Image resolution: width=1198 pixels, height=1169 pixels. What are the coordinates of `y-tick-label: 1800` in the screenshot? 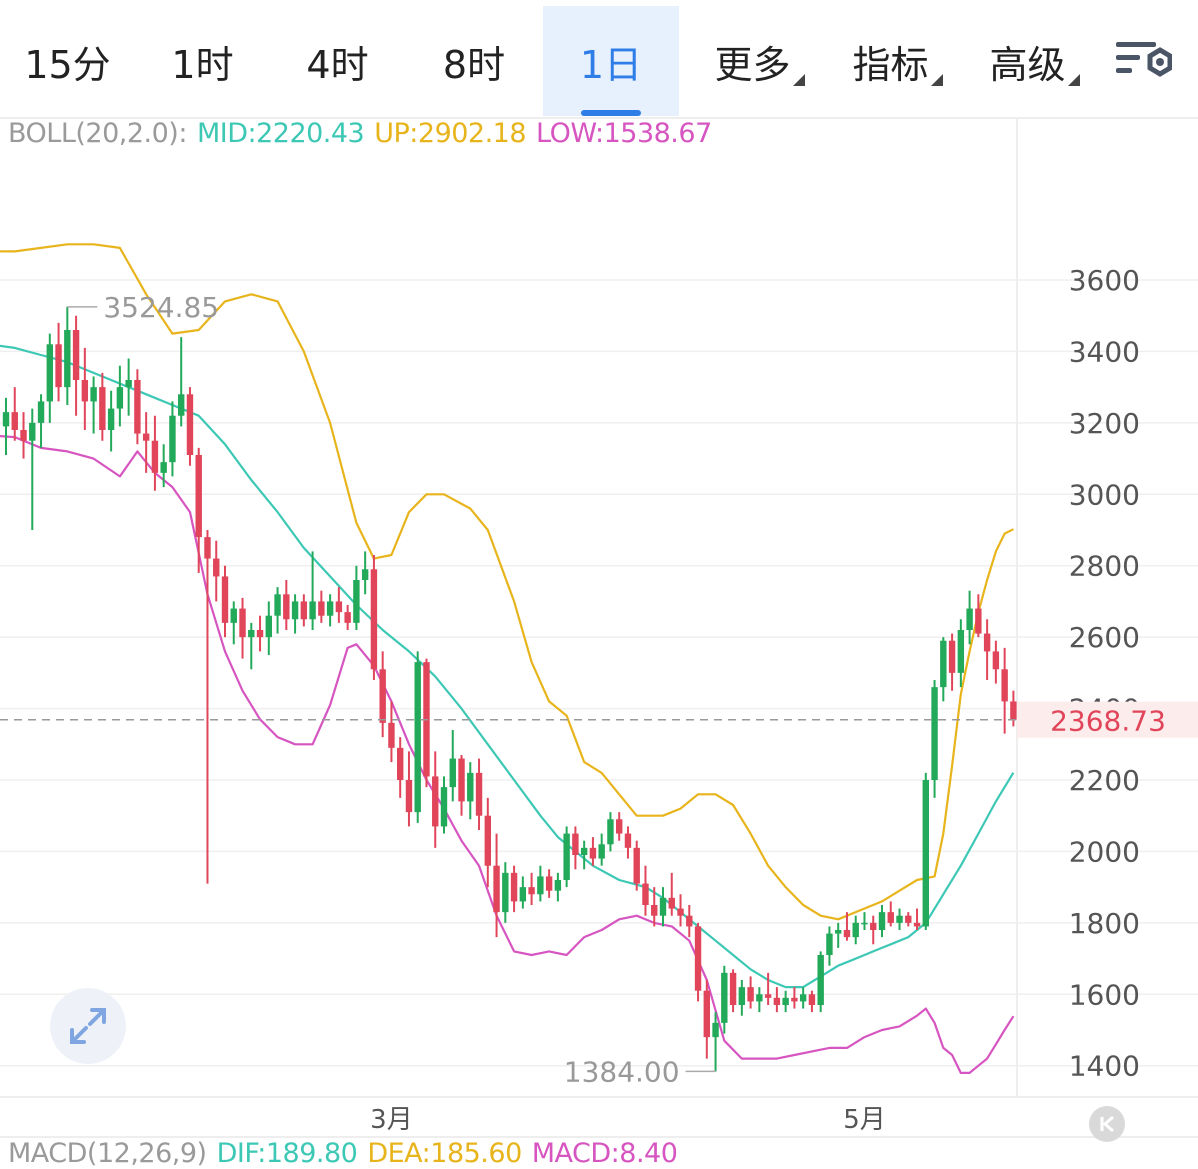 It's located at (1104, 923).